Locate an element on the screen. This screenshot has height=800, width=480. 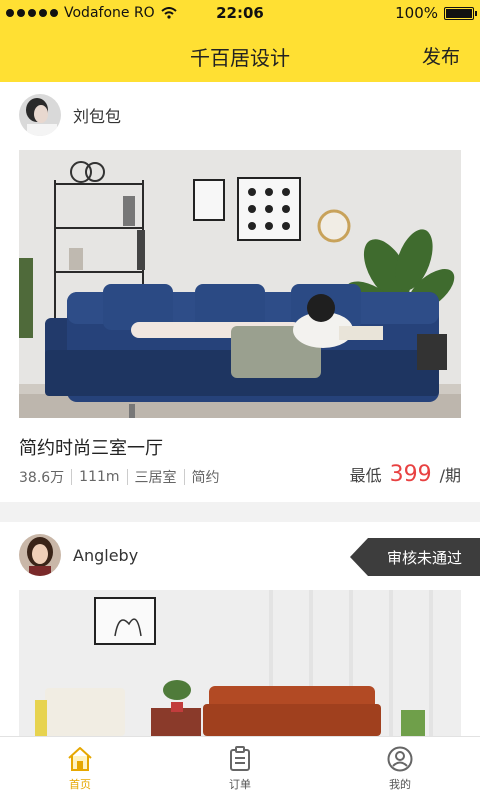
price-info: 最低 399 /期 is located at coordinates (405, 474).